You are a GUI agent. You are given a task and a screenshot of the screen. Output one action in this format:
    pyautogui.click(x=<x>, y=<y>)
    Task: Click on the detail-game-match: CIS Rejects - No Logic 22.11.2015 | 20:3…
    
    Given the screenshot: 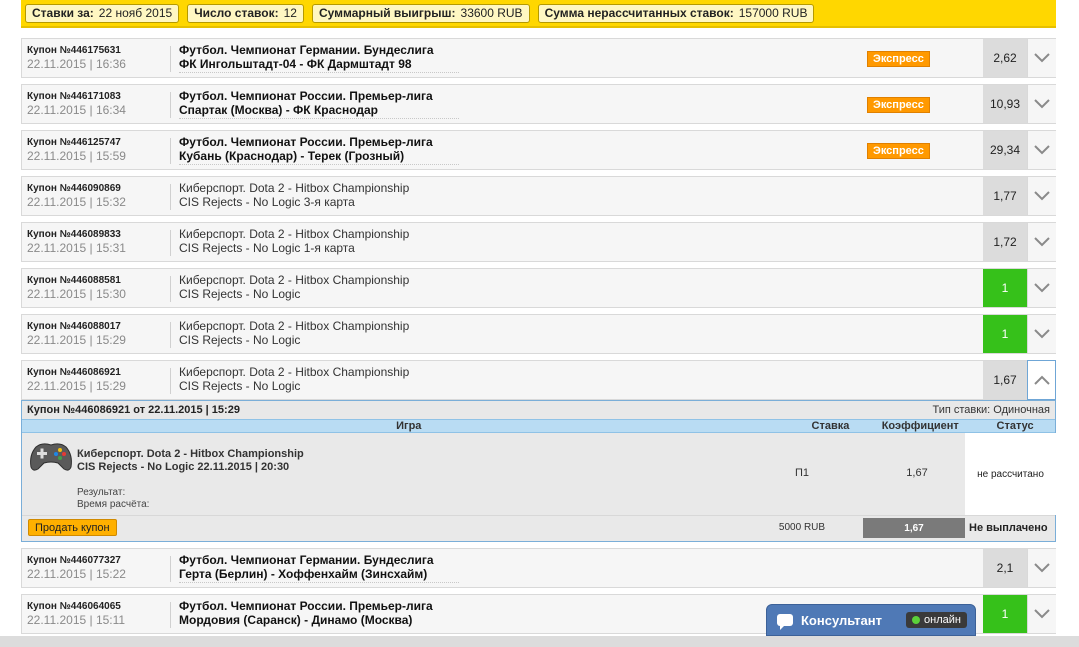 What is the action you would take?
    pyautogui.click(x=183, y=467)
    